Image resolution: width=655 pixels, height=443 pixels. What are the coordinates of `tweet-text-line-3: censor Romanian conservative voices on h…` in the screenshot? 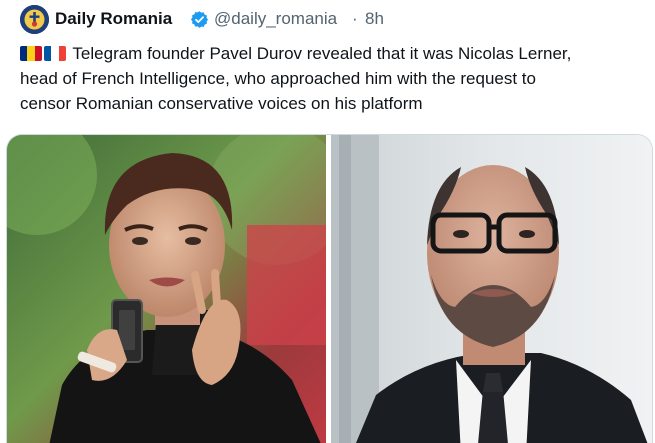 It's located at (221, 103).